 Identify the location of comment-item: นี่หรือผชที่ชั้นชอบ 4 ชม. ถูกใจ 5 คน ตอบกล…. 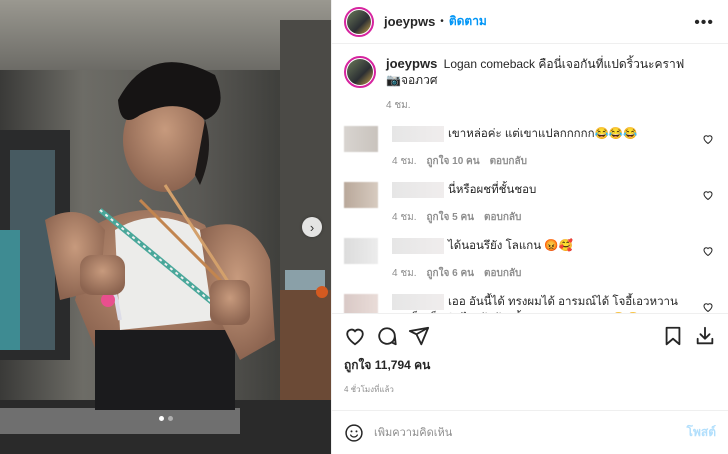
(530, 204).